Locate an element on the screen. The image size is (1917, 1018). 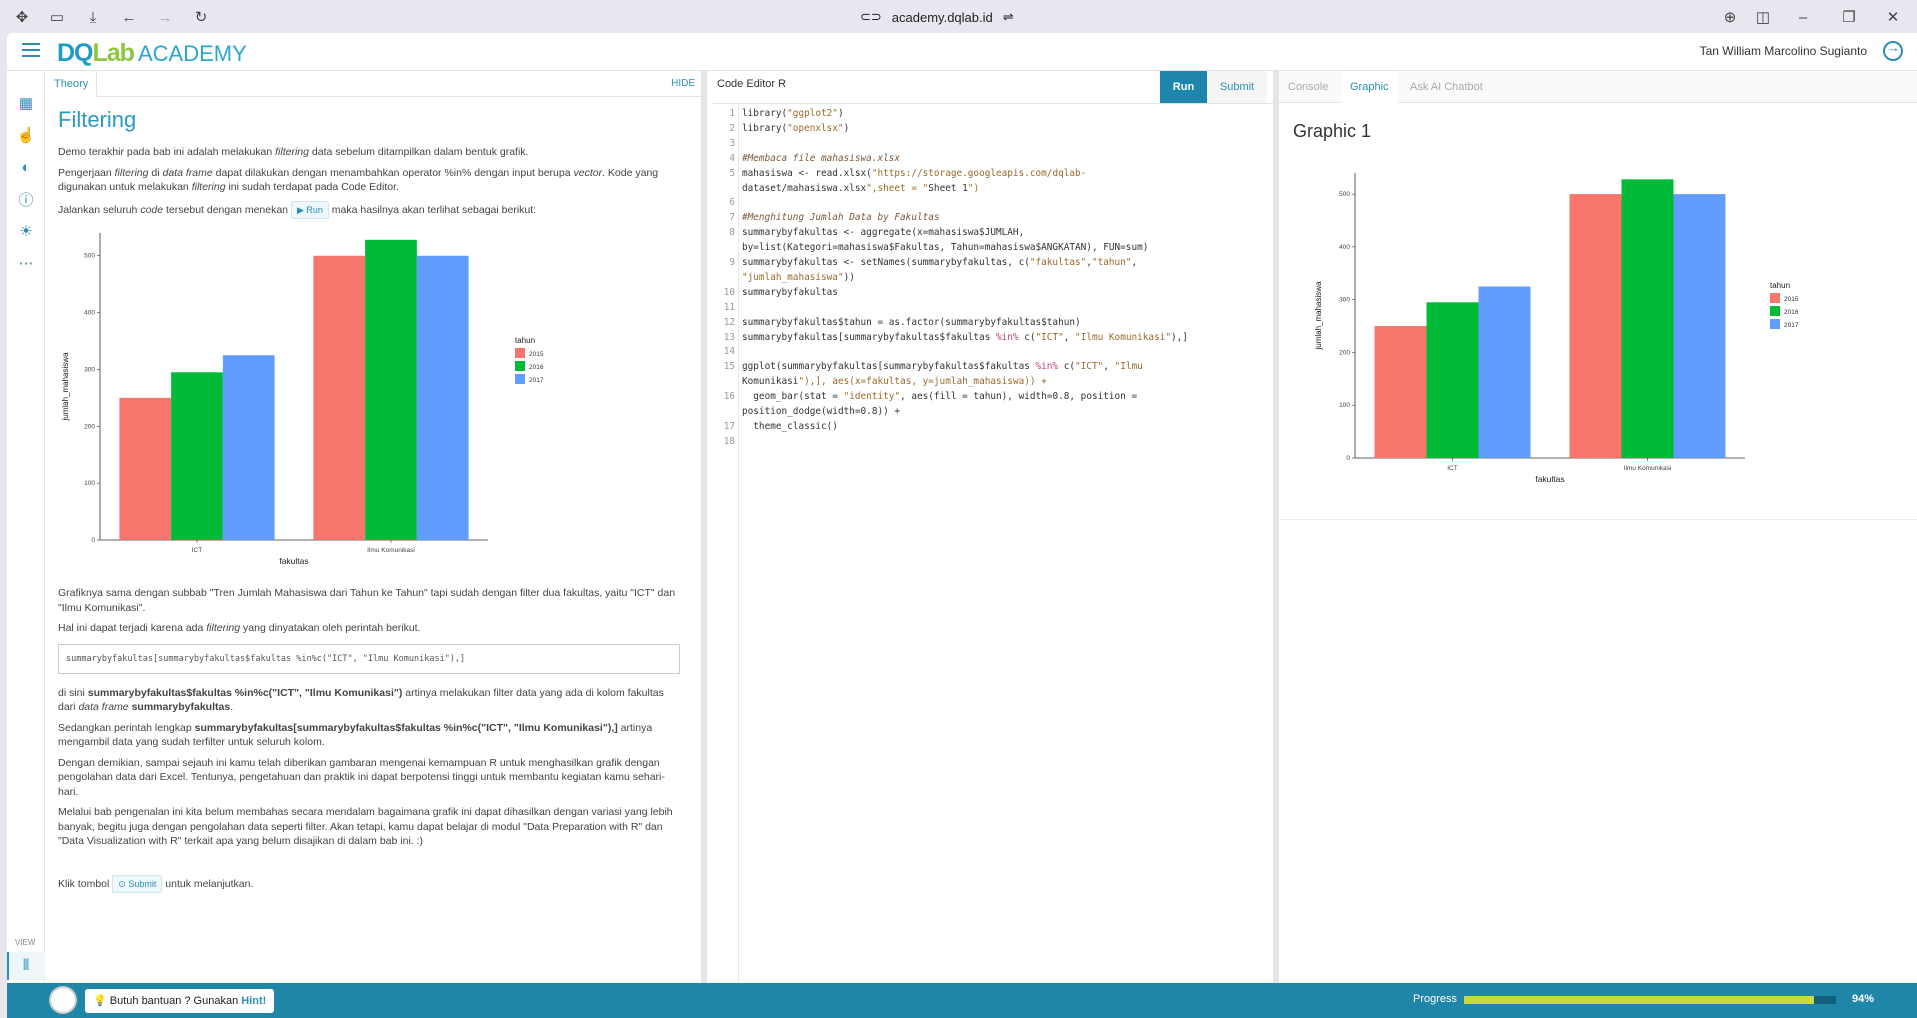
bar-2017-ilmu-komunikasi is located at coordinates (1699, 326).